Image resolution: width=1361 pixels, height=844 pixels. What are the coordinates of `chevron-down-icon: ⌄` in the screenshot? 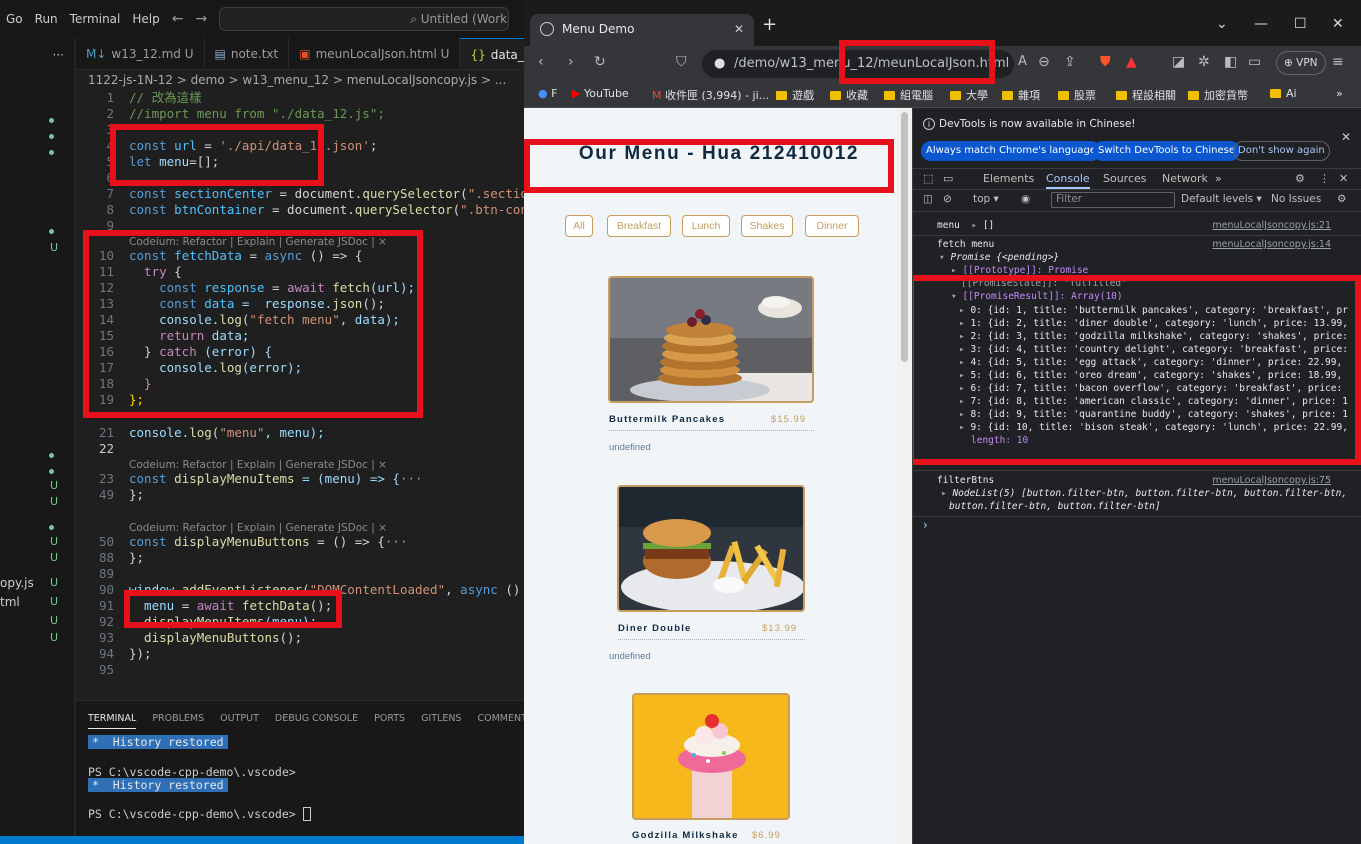 It's located at (1222, 24).